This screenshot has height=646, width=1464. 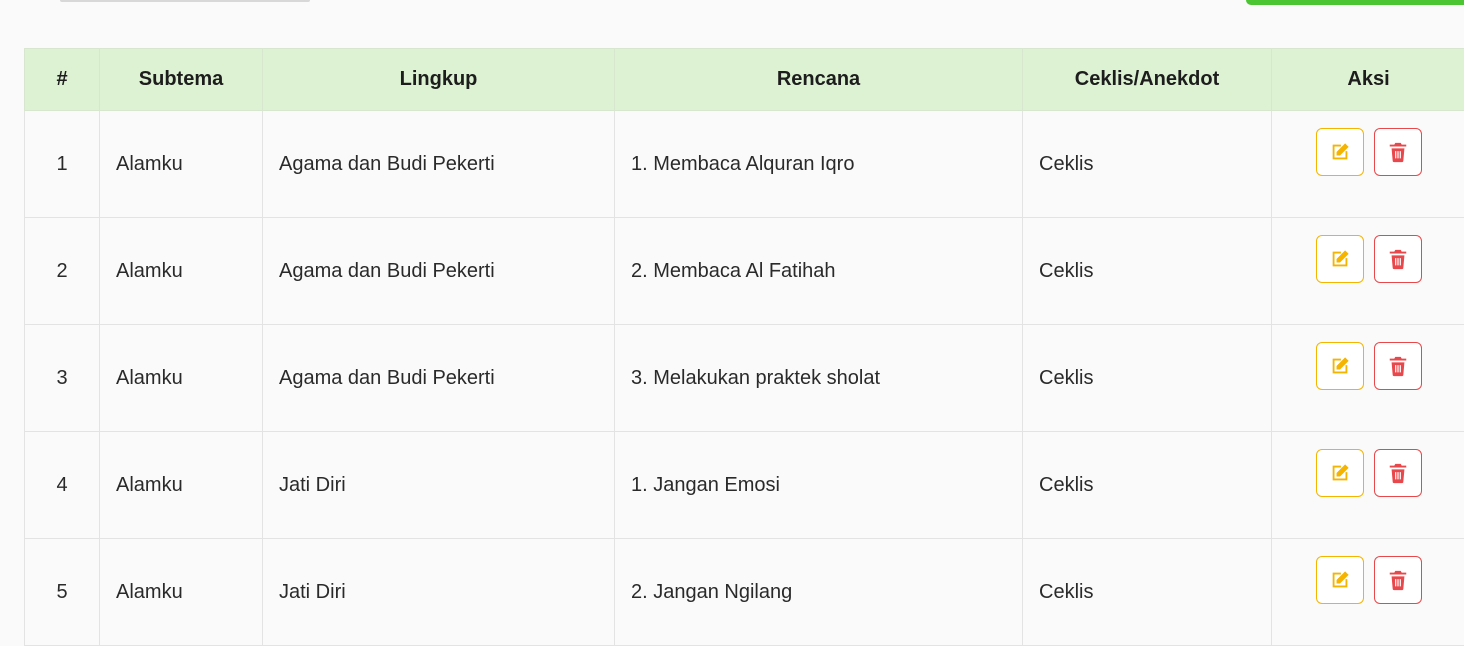 I want to click on header-number: #, so click(x=62, y=80).